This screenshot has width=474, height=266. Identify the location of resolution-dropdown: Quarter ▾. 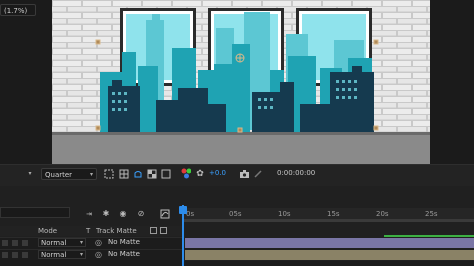
(69, 174).